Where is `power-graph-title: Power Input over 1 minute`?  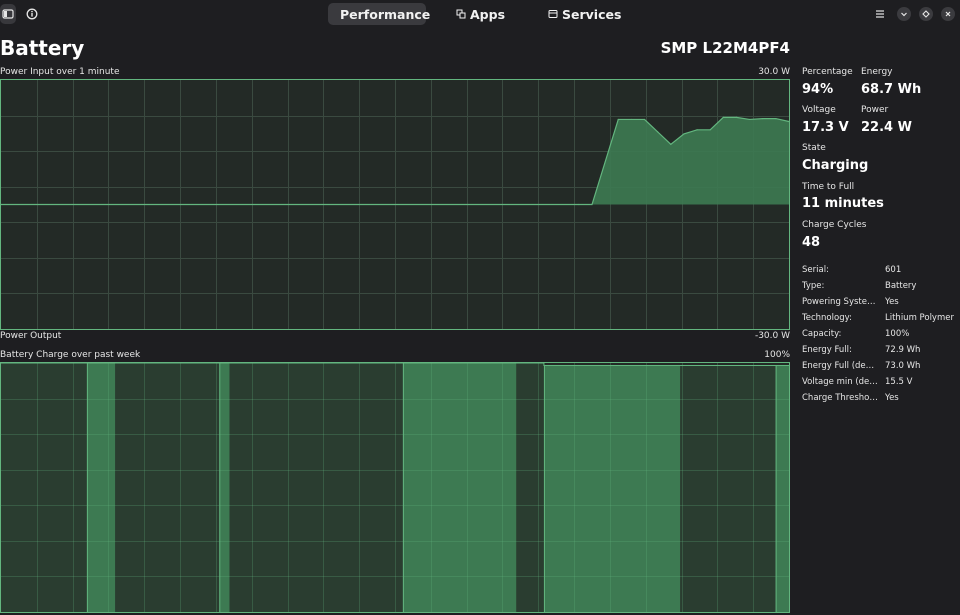
power-graph-title: Power Input over 1 minute is located at coordinates (60, 72).